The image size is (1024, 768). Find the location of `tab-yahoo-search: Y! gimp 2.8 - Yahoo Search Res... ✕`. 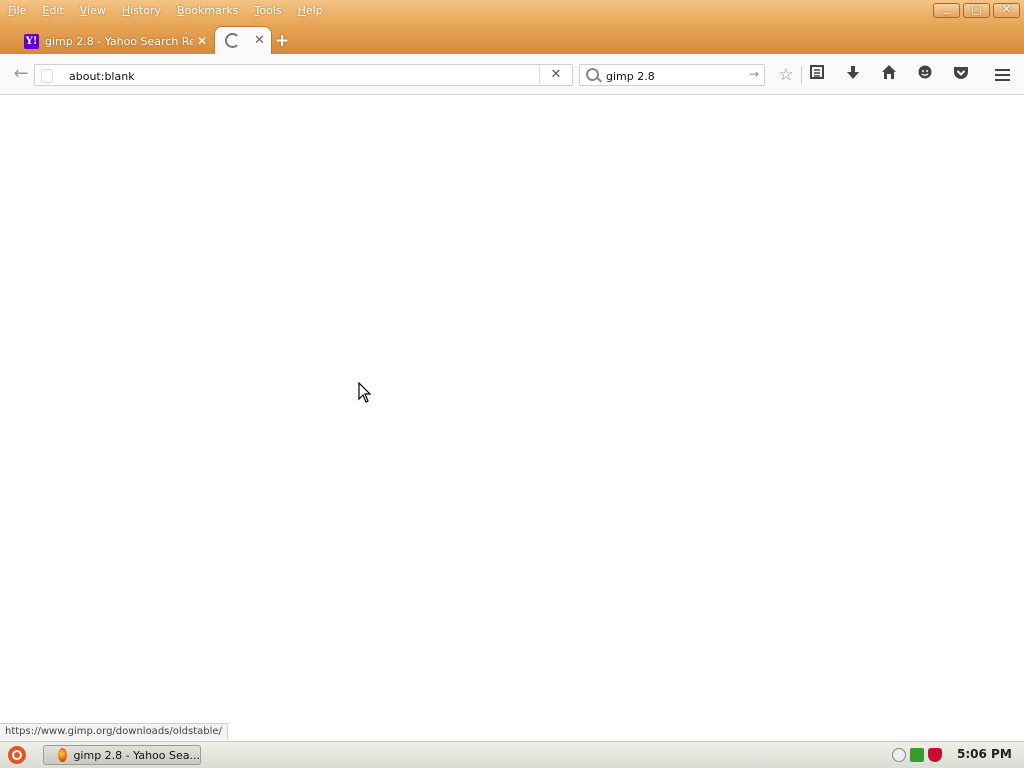

tab-yahoo-search: Y! gimp 2.8 - Yahoo Search Res... ✕ is located at coordinates (118, 41).